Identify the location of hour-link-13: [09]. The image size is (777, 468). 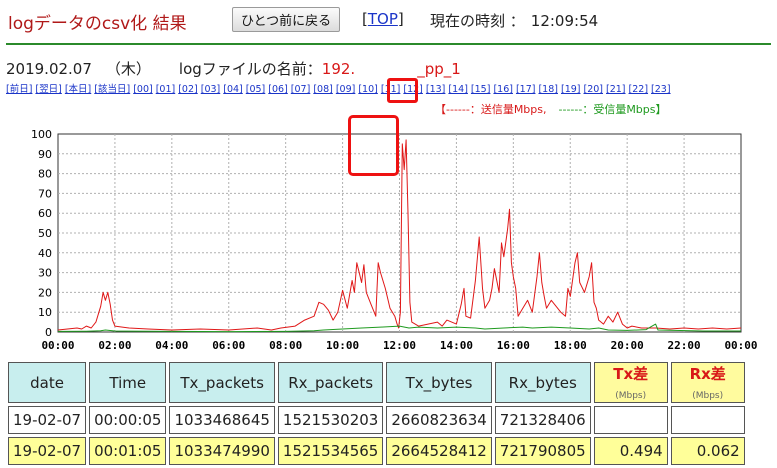
(346, 89).